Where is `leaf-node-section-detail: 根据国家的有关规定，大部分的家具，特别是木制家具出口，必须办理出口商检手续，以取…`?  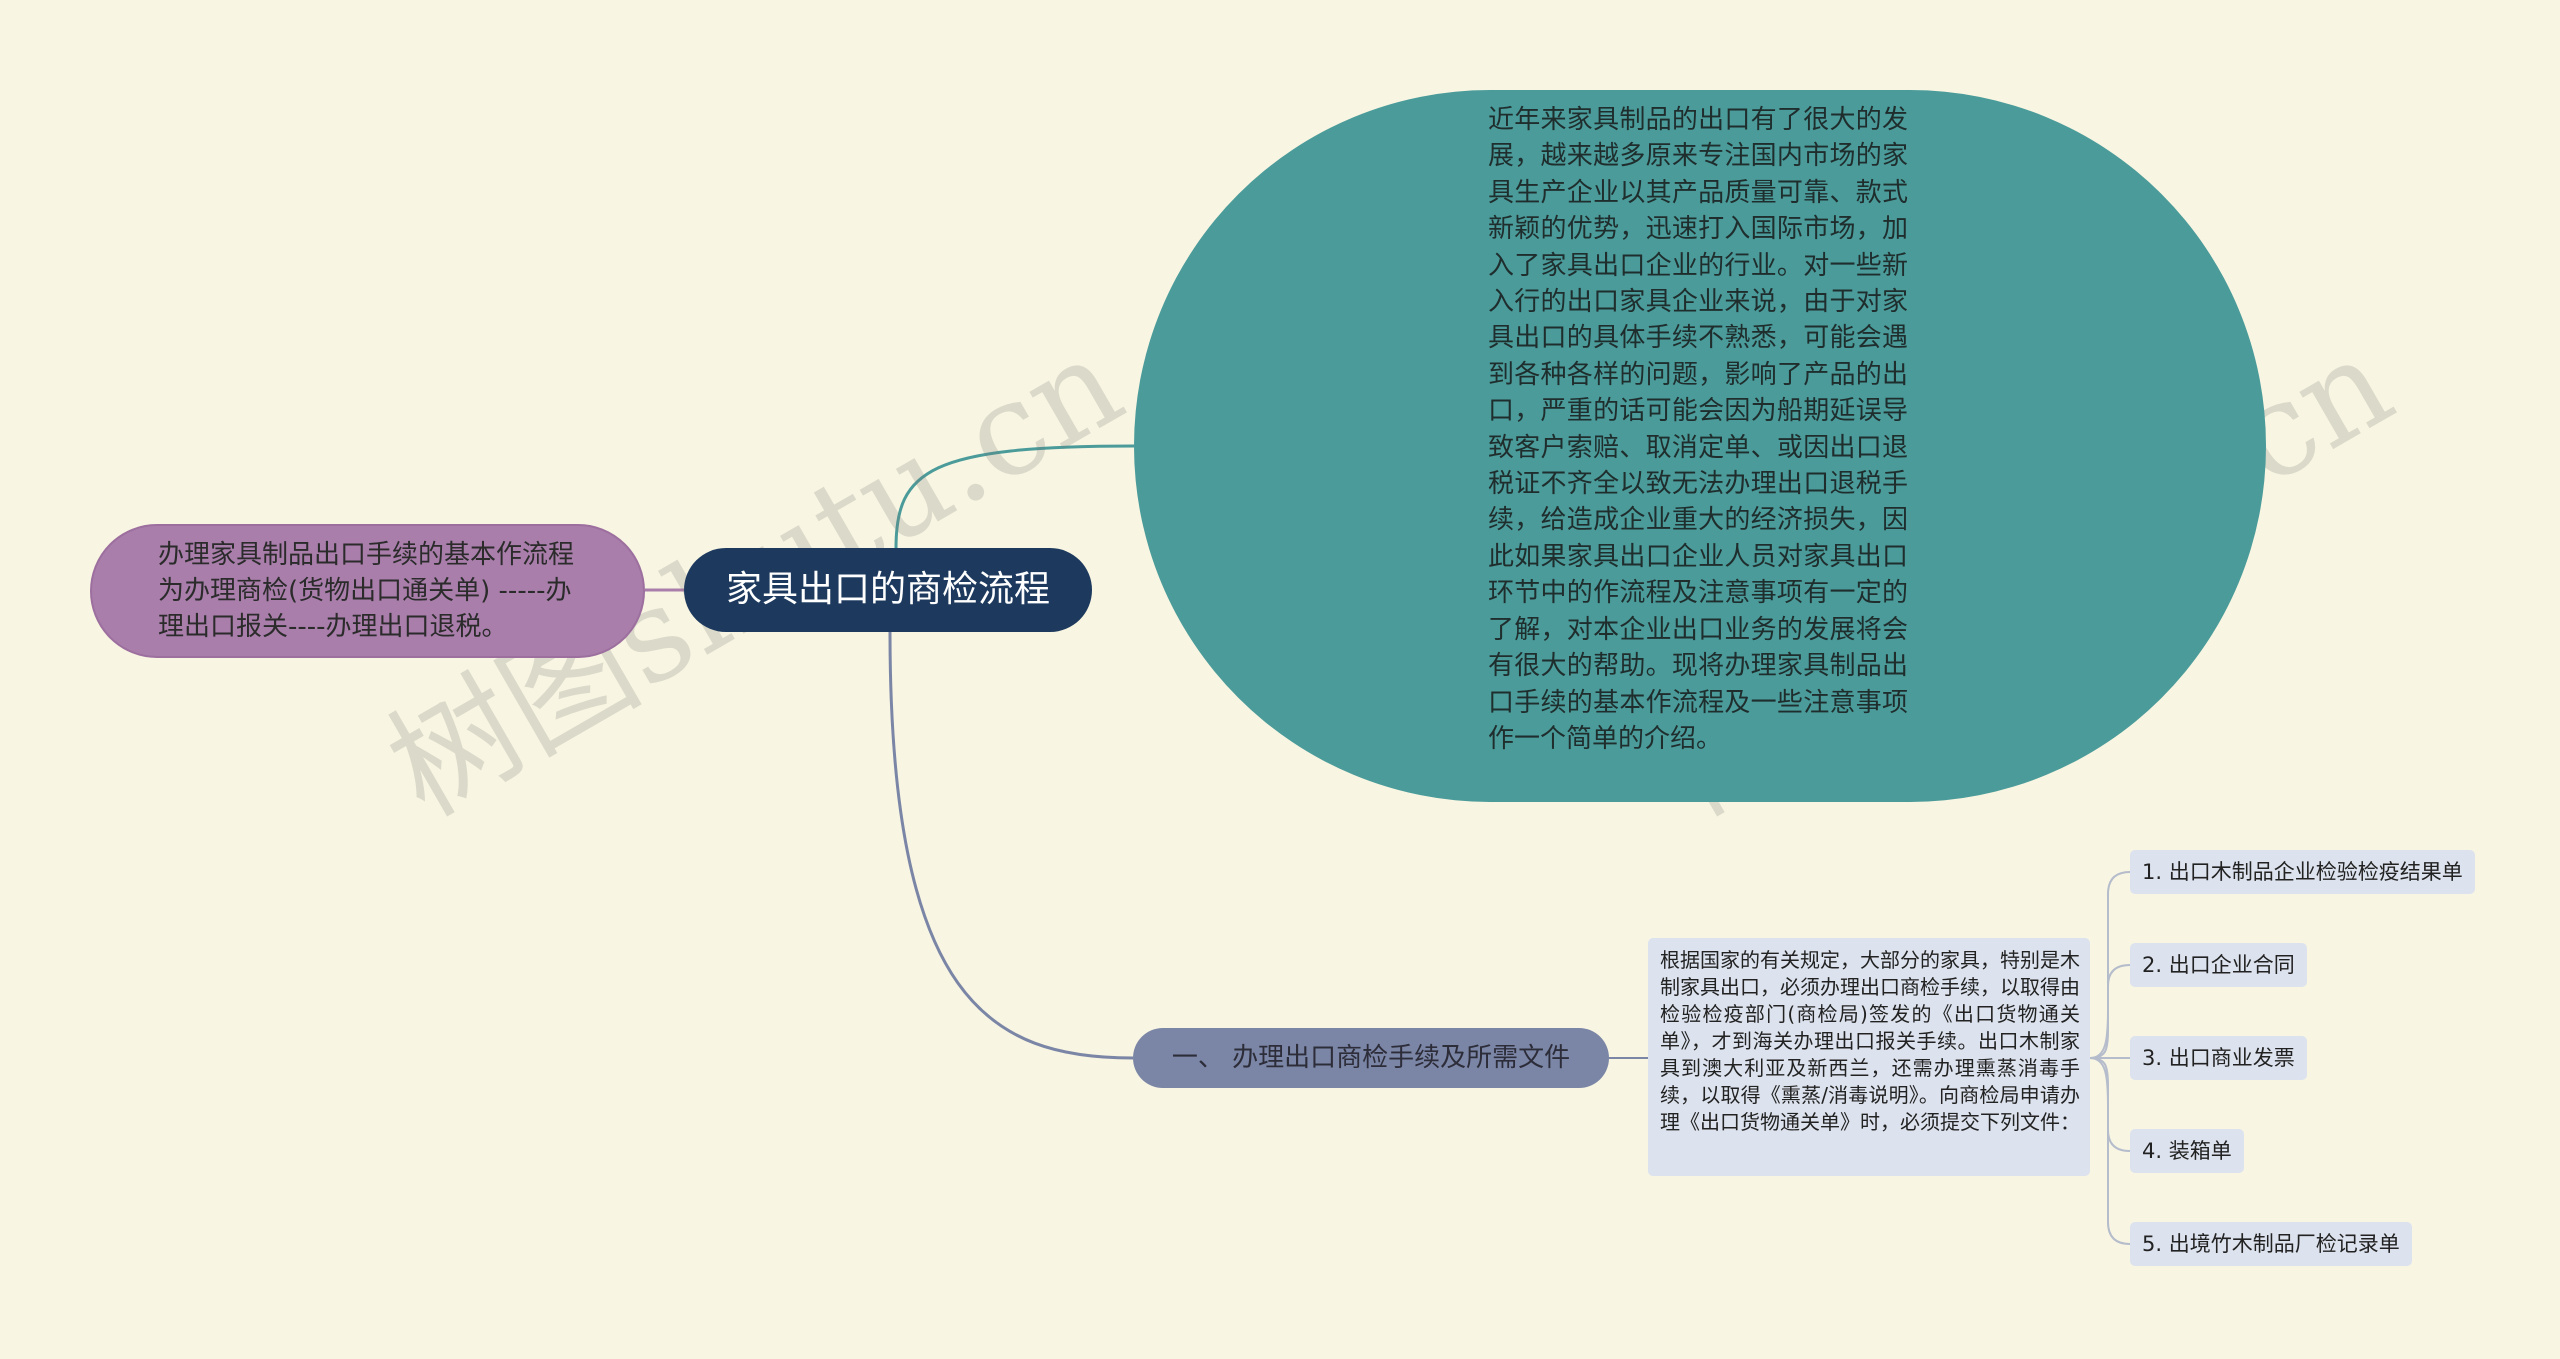
leaf-node-section-detail: 根据国家的有关规定，大部分的家具，特别是木制家具出口，必须办理出口商检手续，以取… is located at coordinates (1869, 1057).